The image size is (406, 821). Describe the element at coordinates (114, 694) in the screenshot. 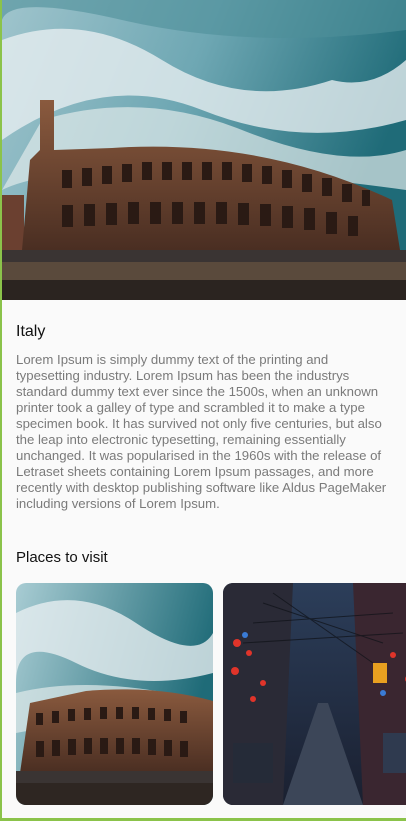

I see `place-card-colosseum` at that location.